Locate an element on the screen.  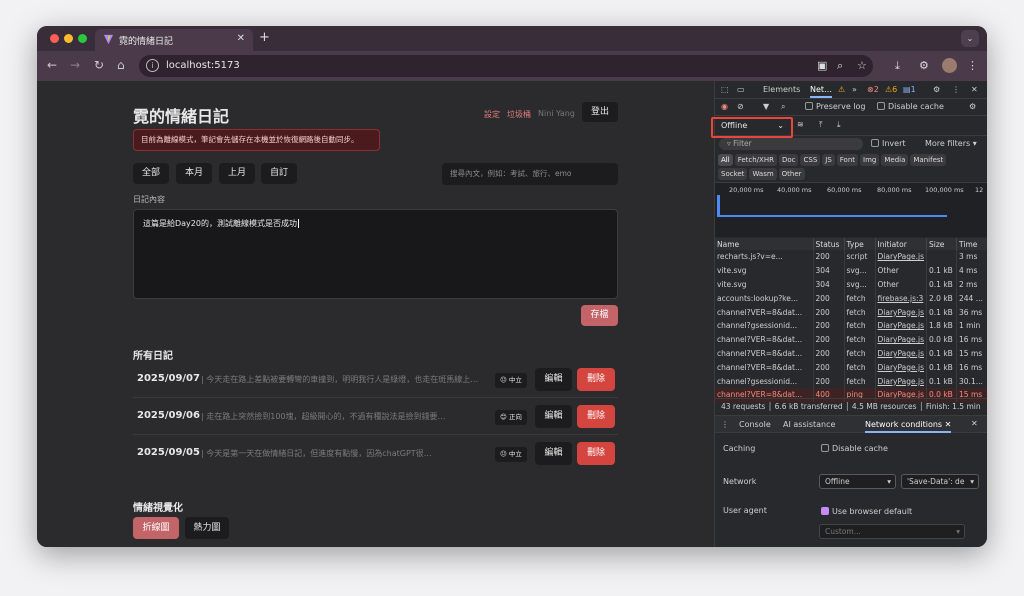
heatmap-tab: 熱力圖 is located at coordinates (207, 528).